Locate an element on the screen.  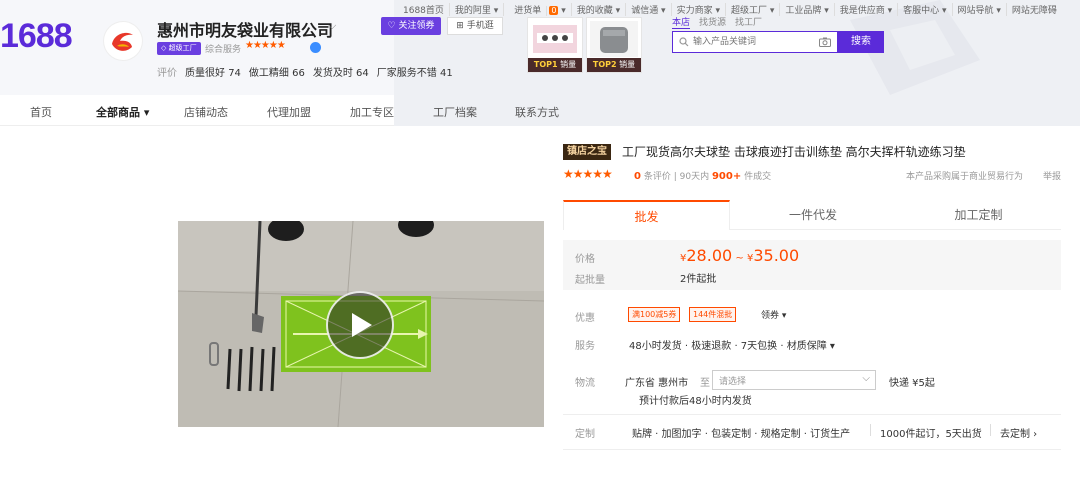
top-product-label: TOP2 销量 is located at coordinates (614, 65).